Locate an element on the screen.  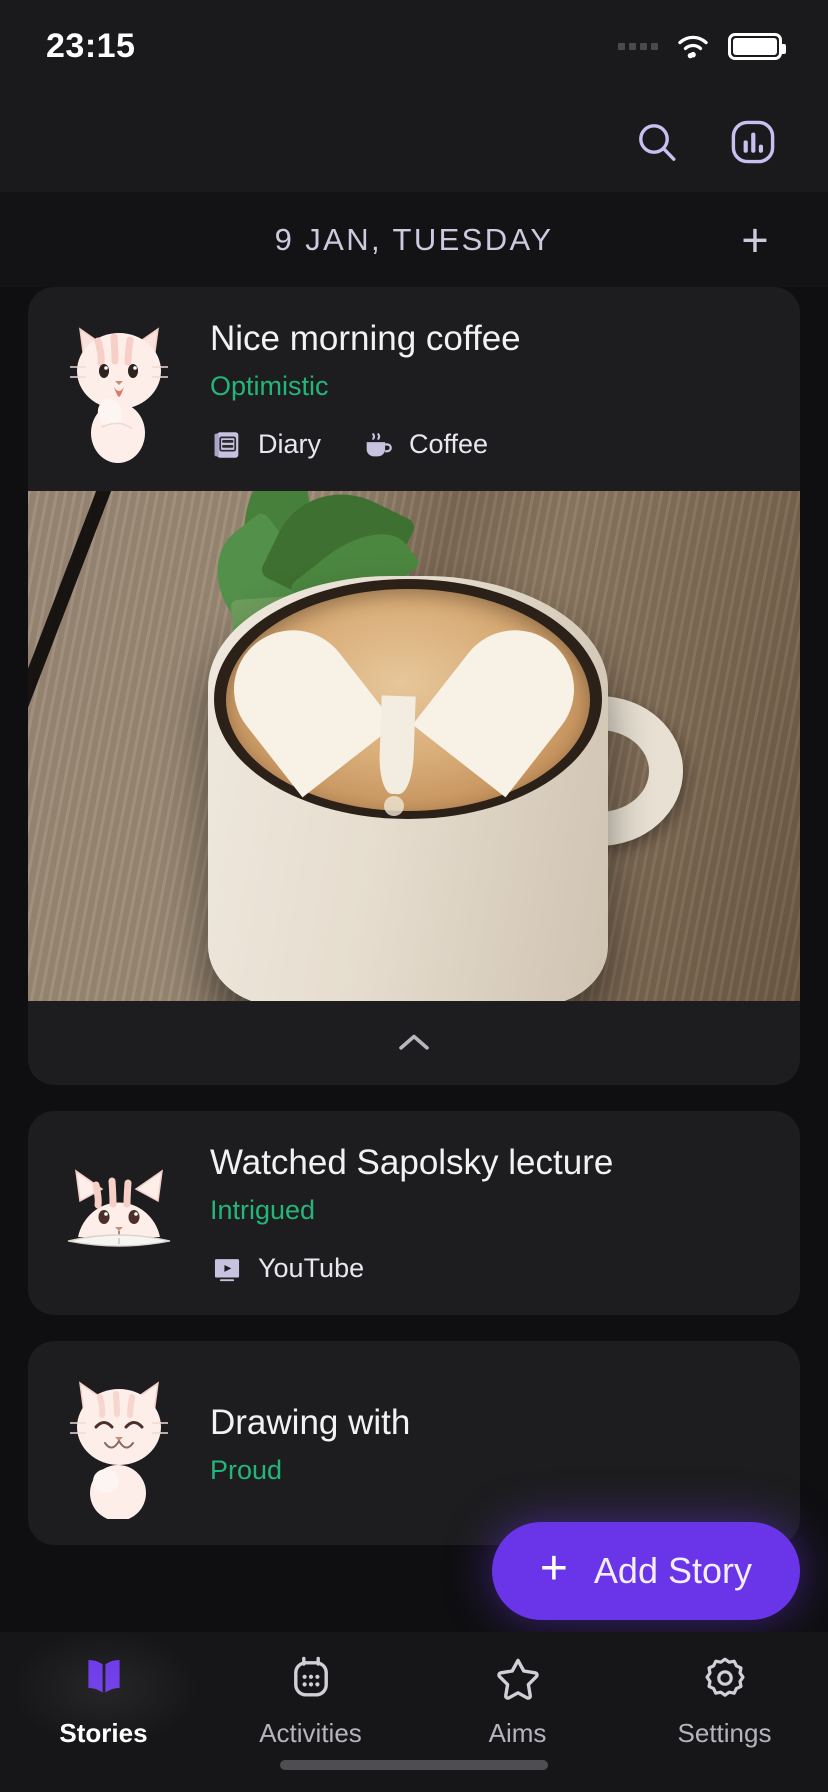
nav-label: Stories is located at coordinates (103, 1733).